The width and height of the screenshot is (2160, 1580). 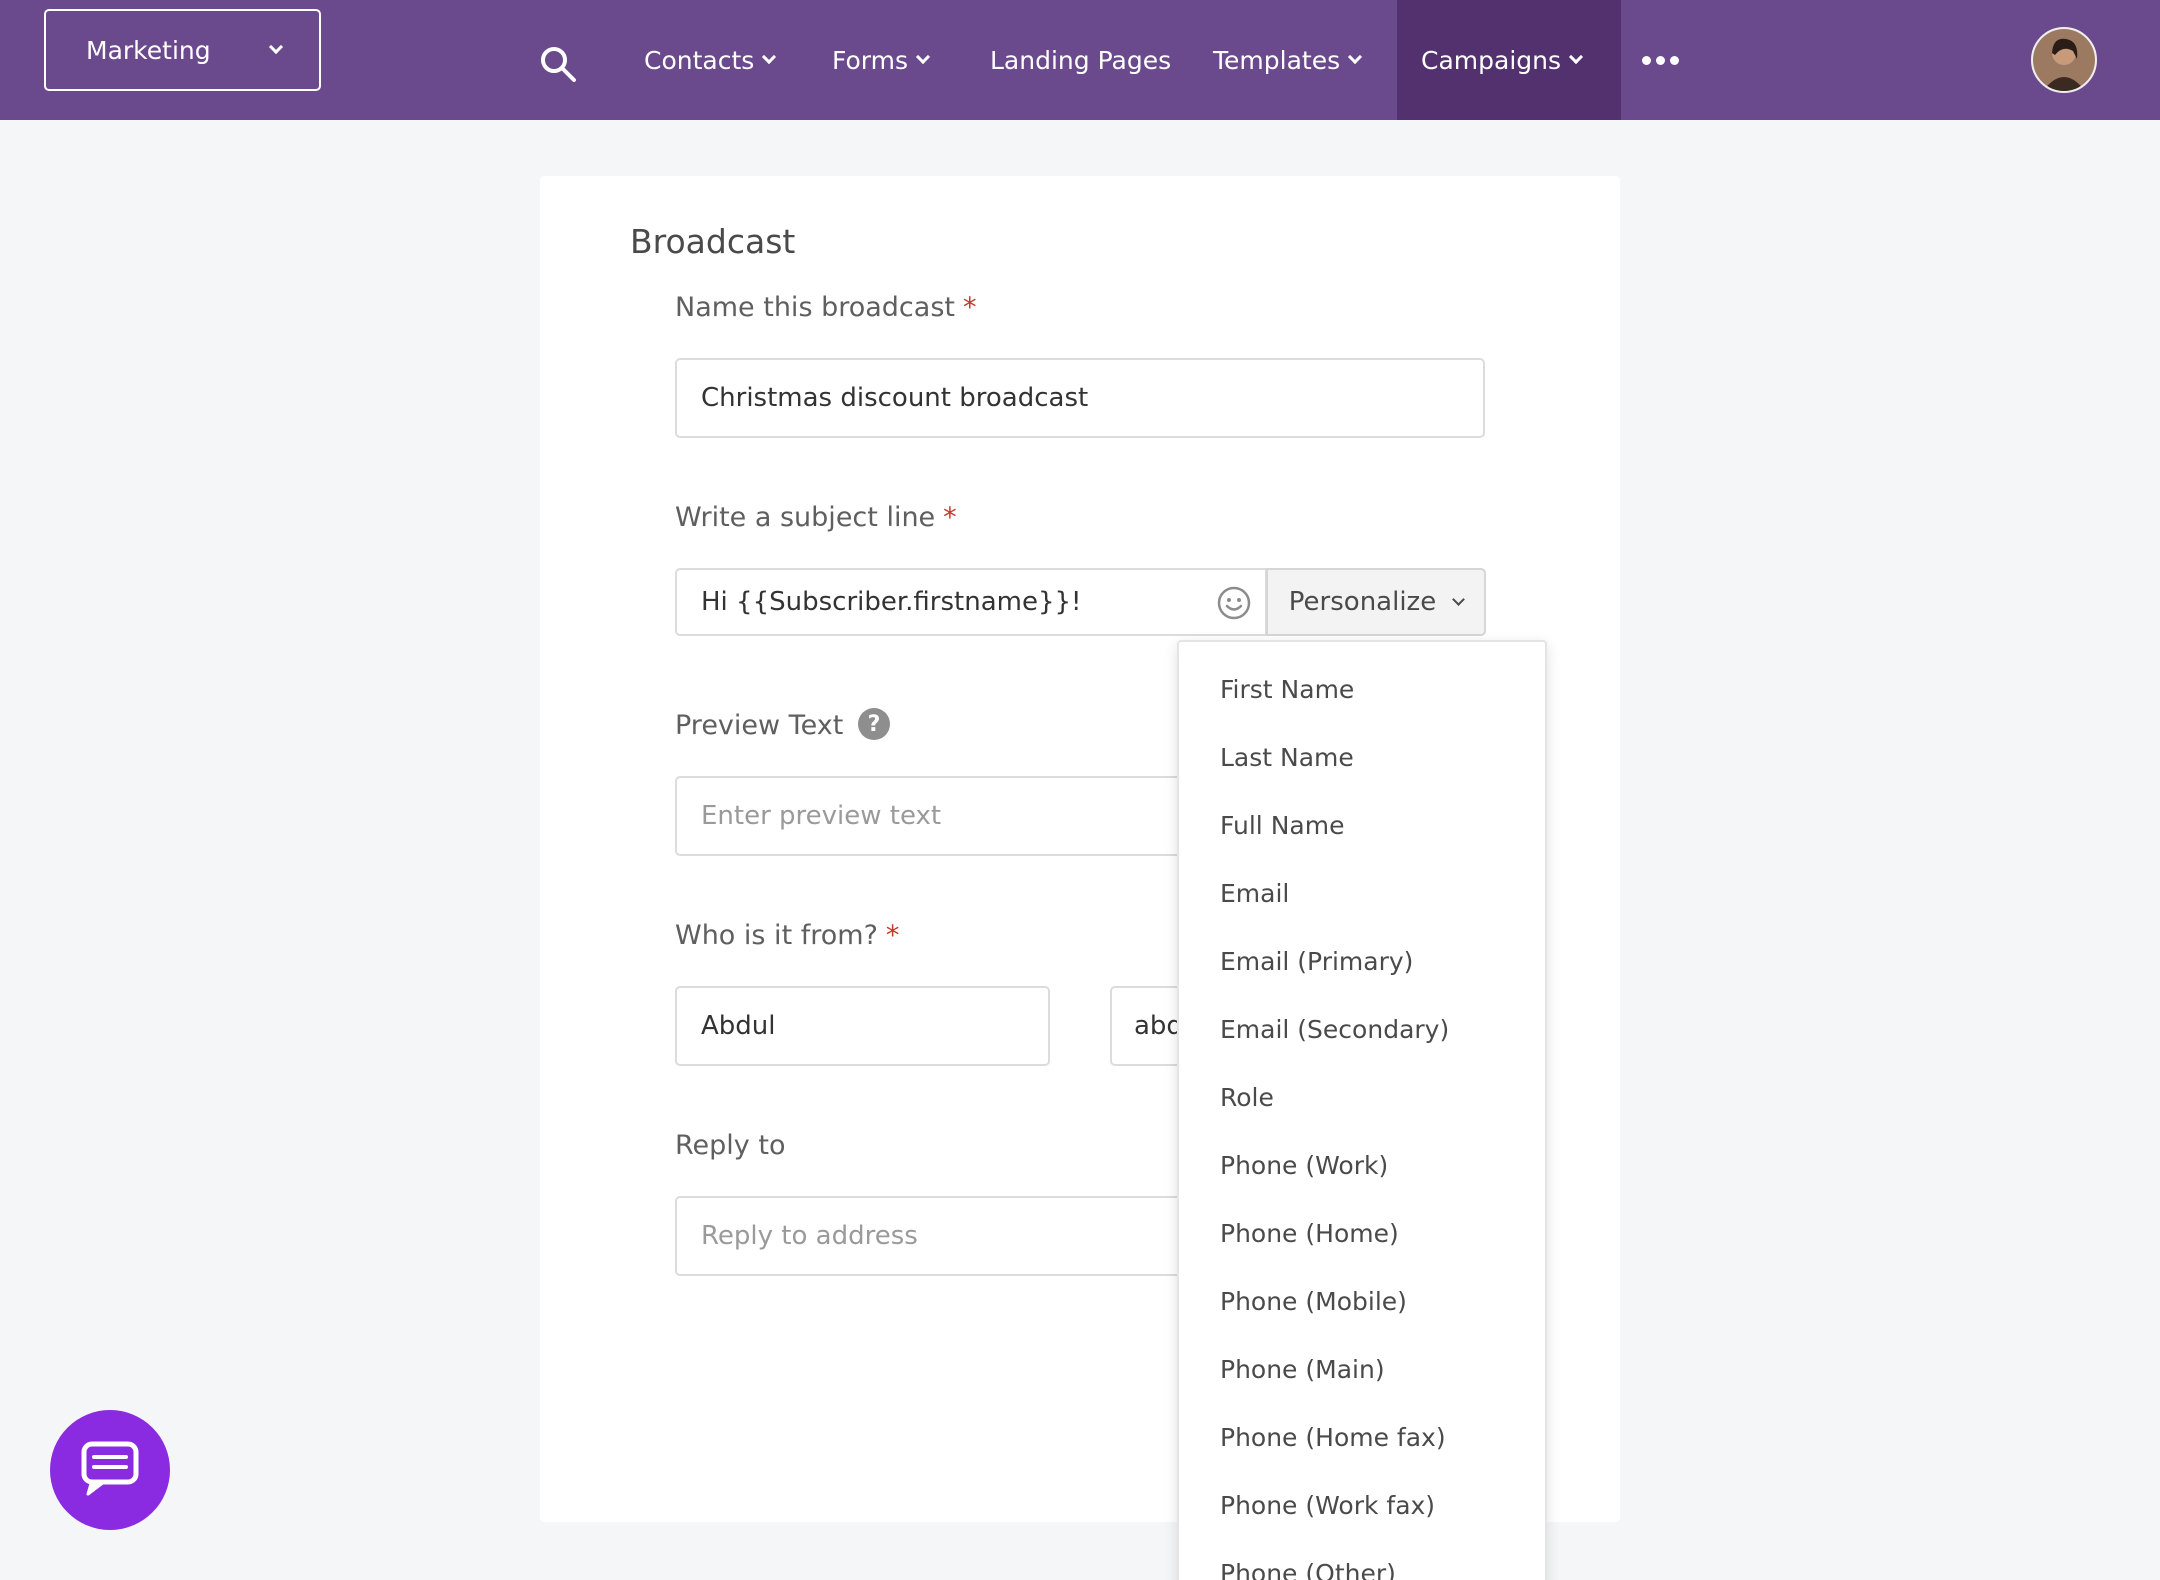 I want to click on chat-bubble-icon, so click(x=110, y=1468).